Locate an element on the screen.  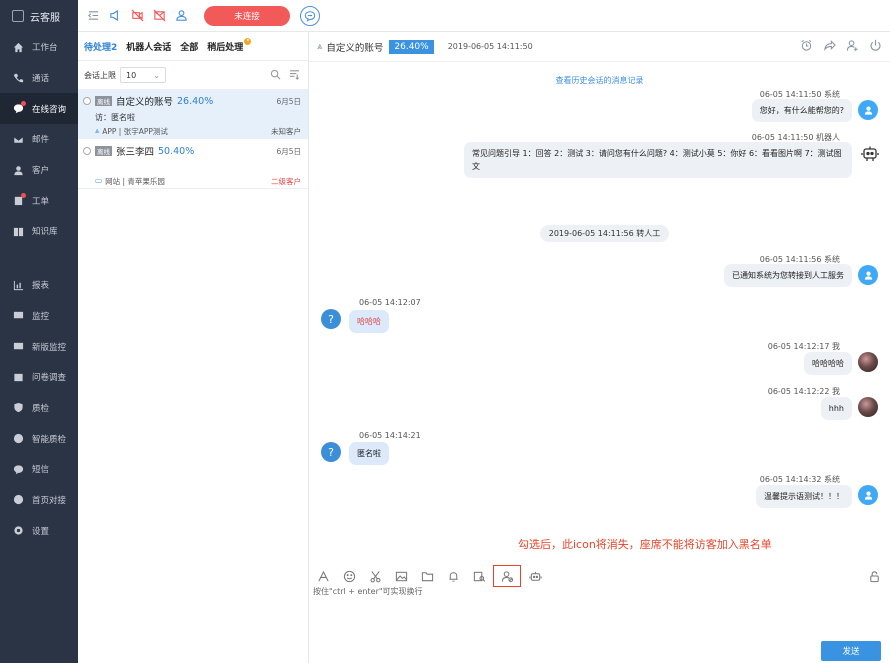
sidebar-item-ticket: 工单 is located at coordinates (39, 200).